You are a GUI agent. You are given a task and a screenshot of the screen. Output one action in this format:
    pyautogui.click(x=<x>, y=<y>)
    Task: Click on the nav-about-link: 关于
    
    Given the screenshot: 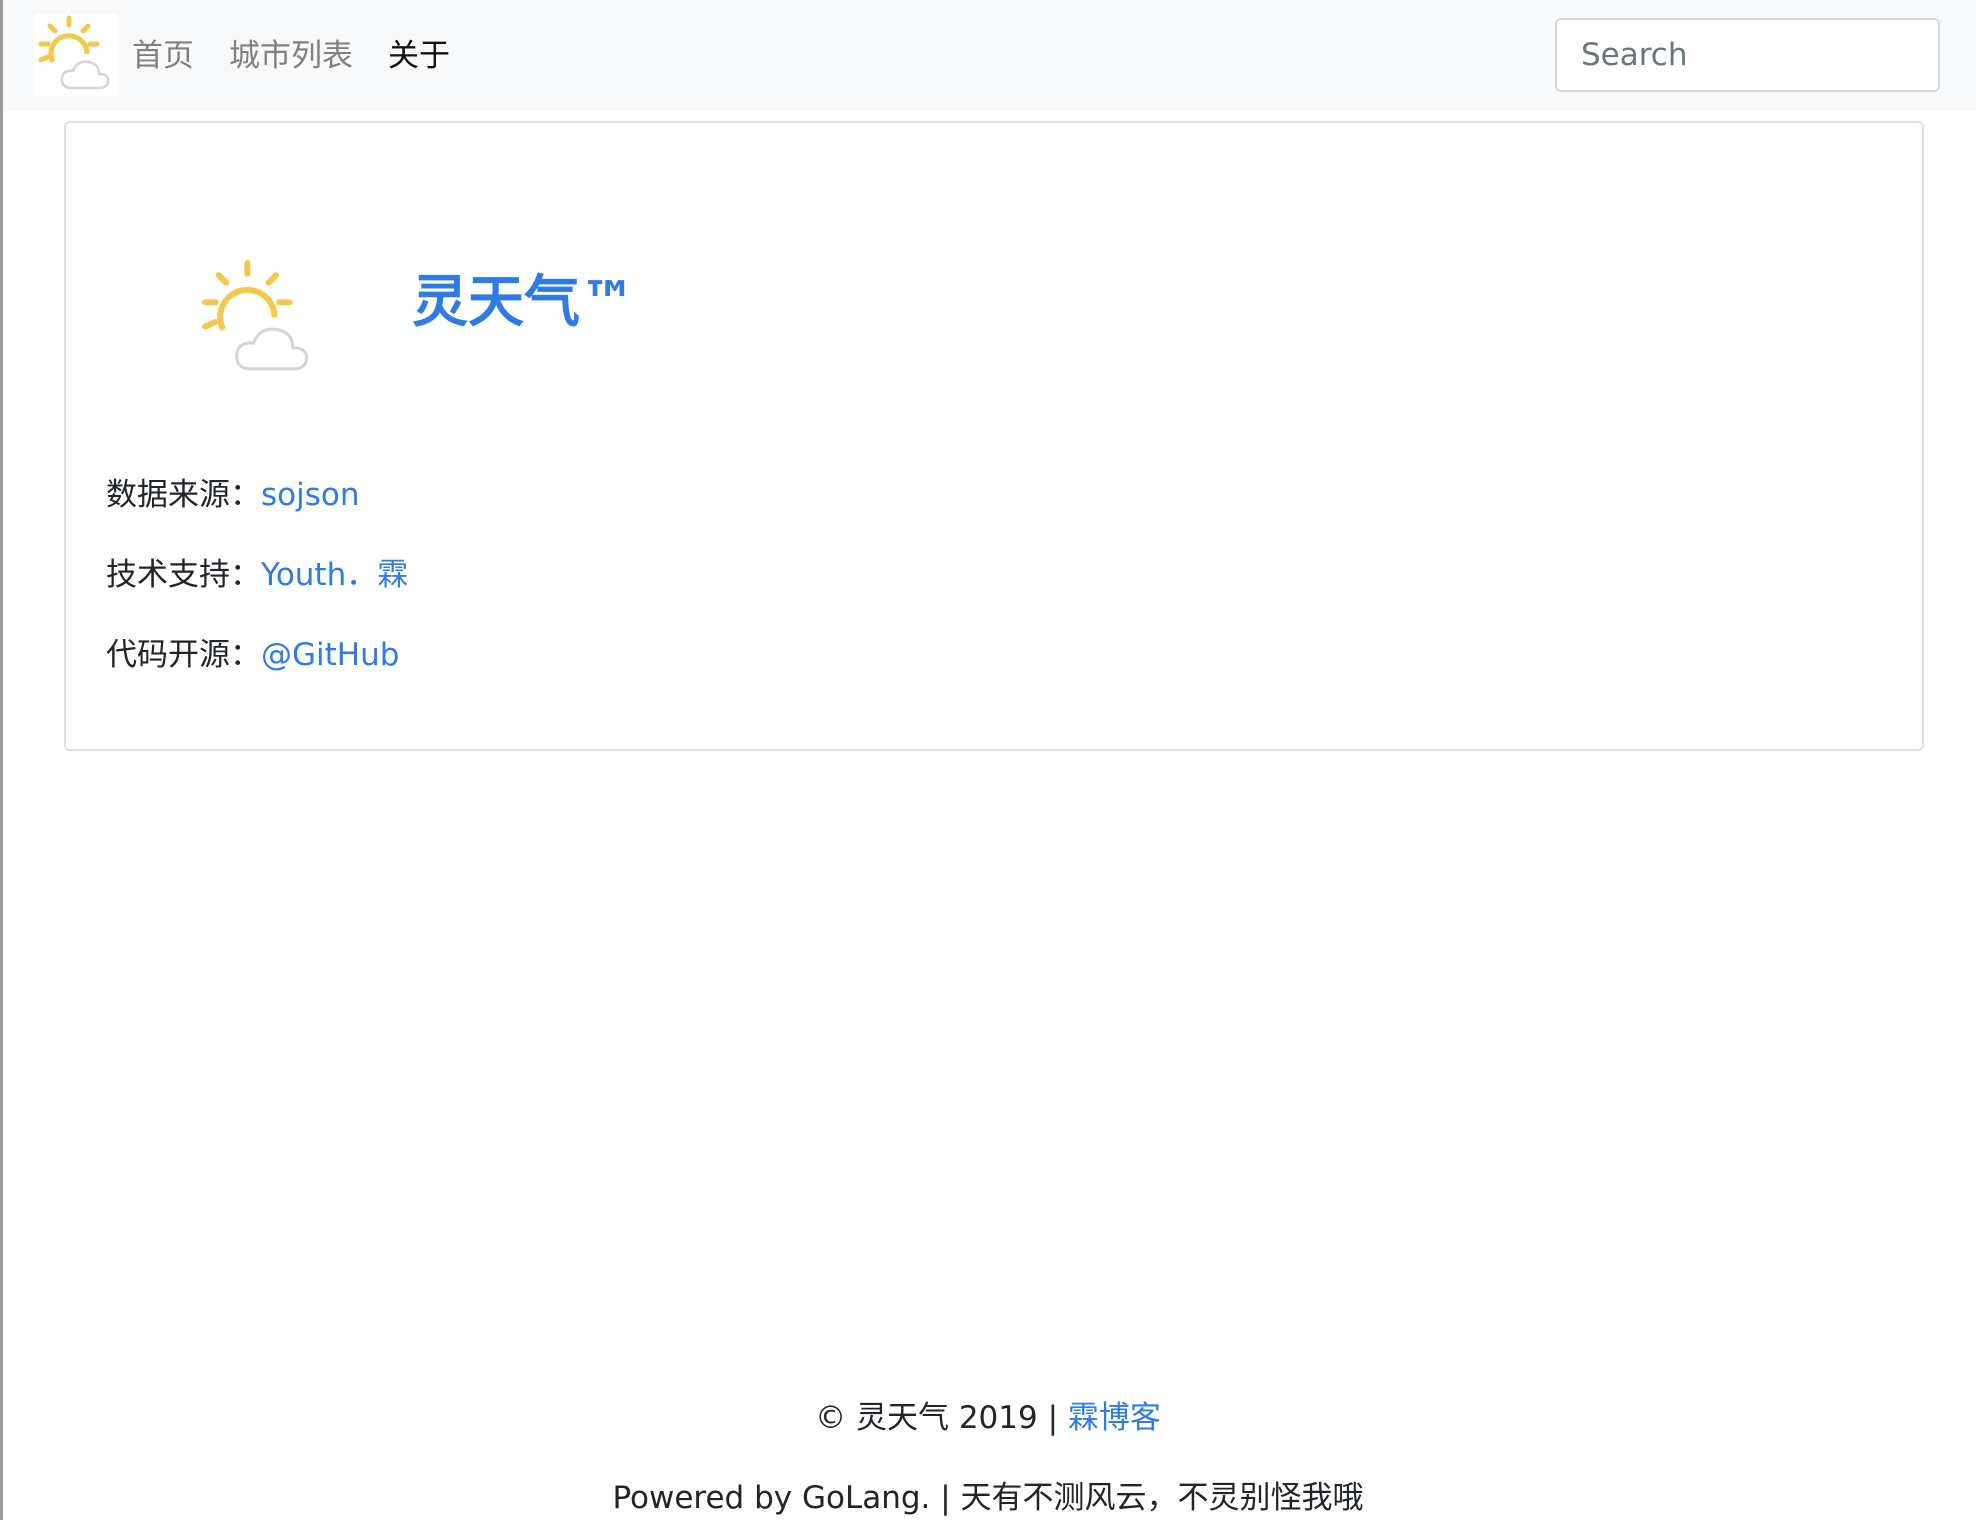 What is the action you would take?
    pyautogui.click(x=419, y=56)
    